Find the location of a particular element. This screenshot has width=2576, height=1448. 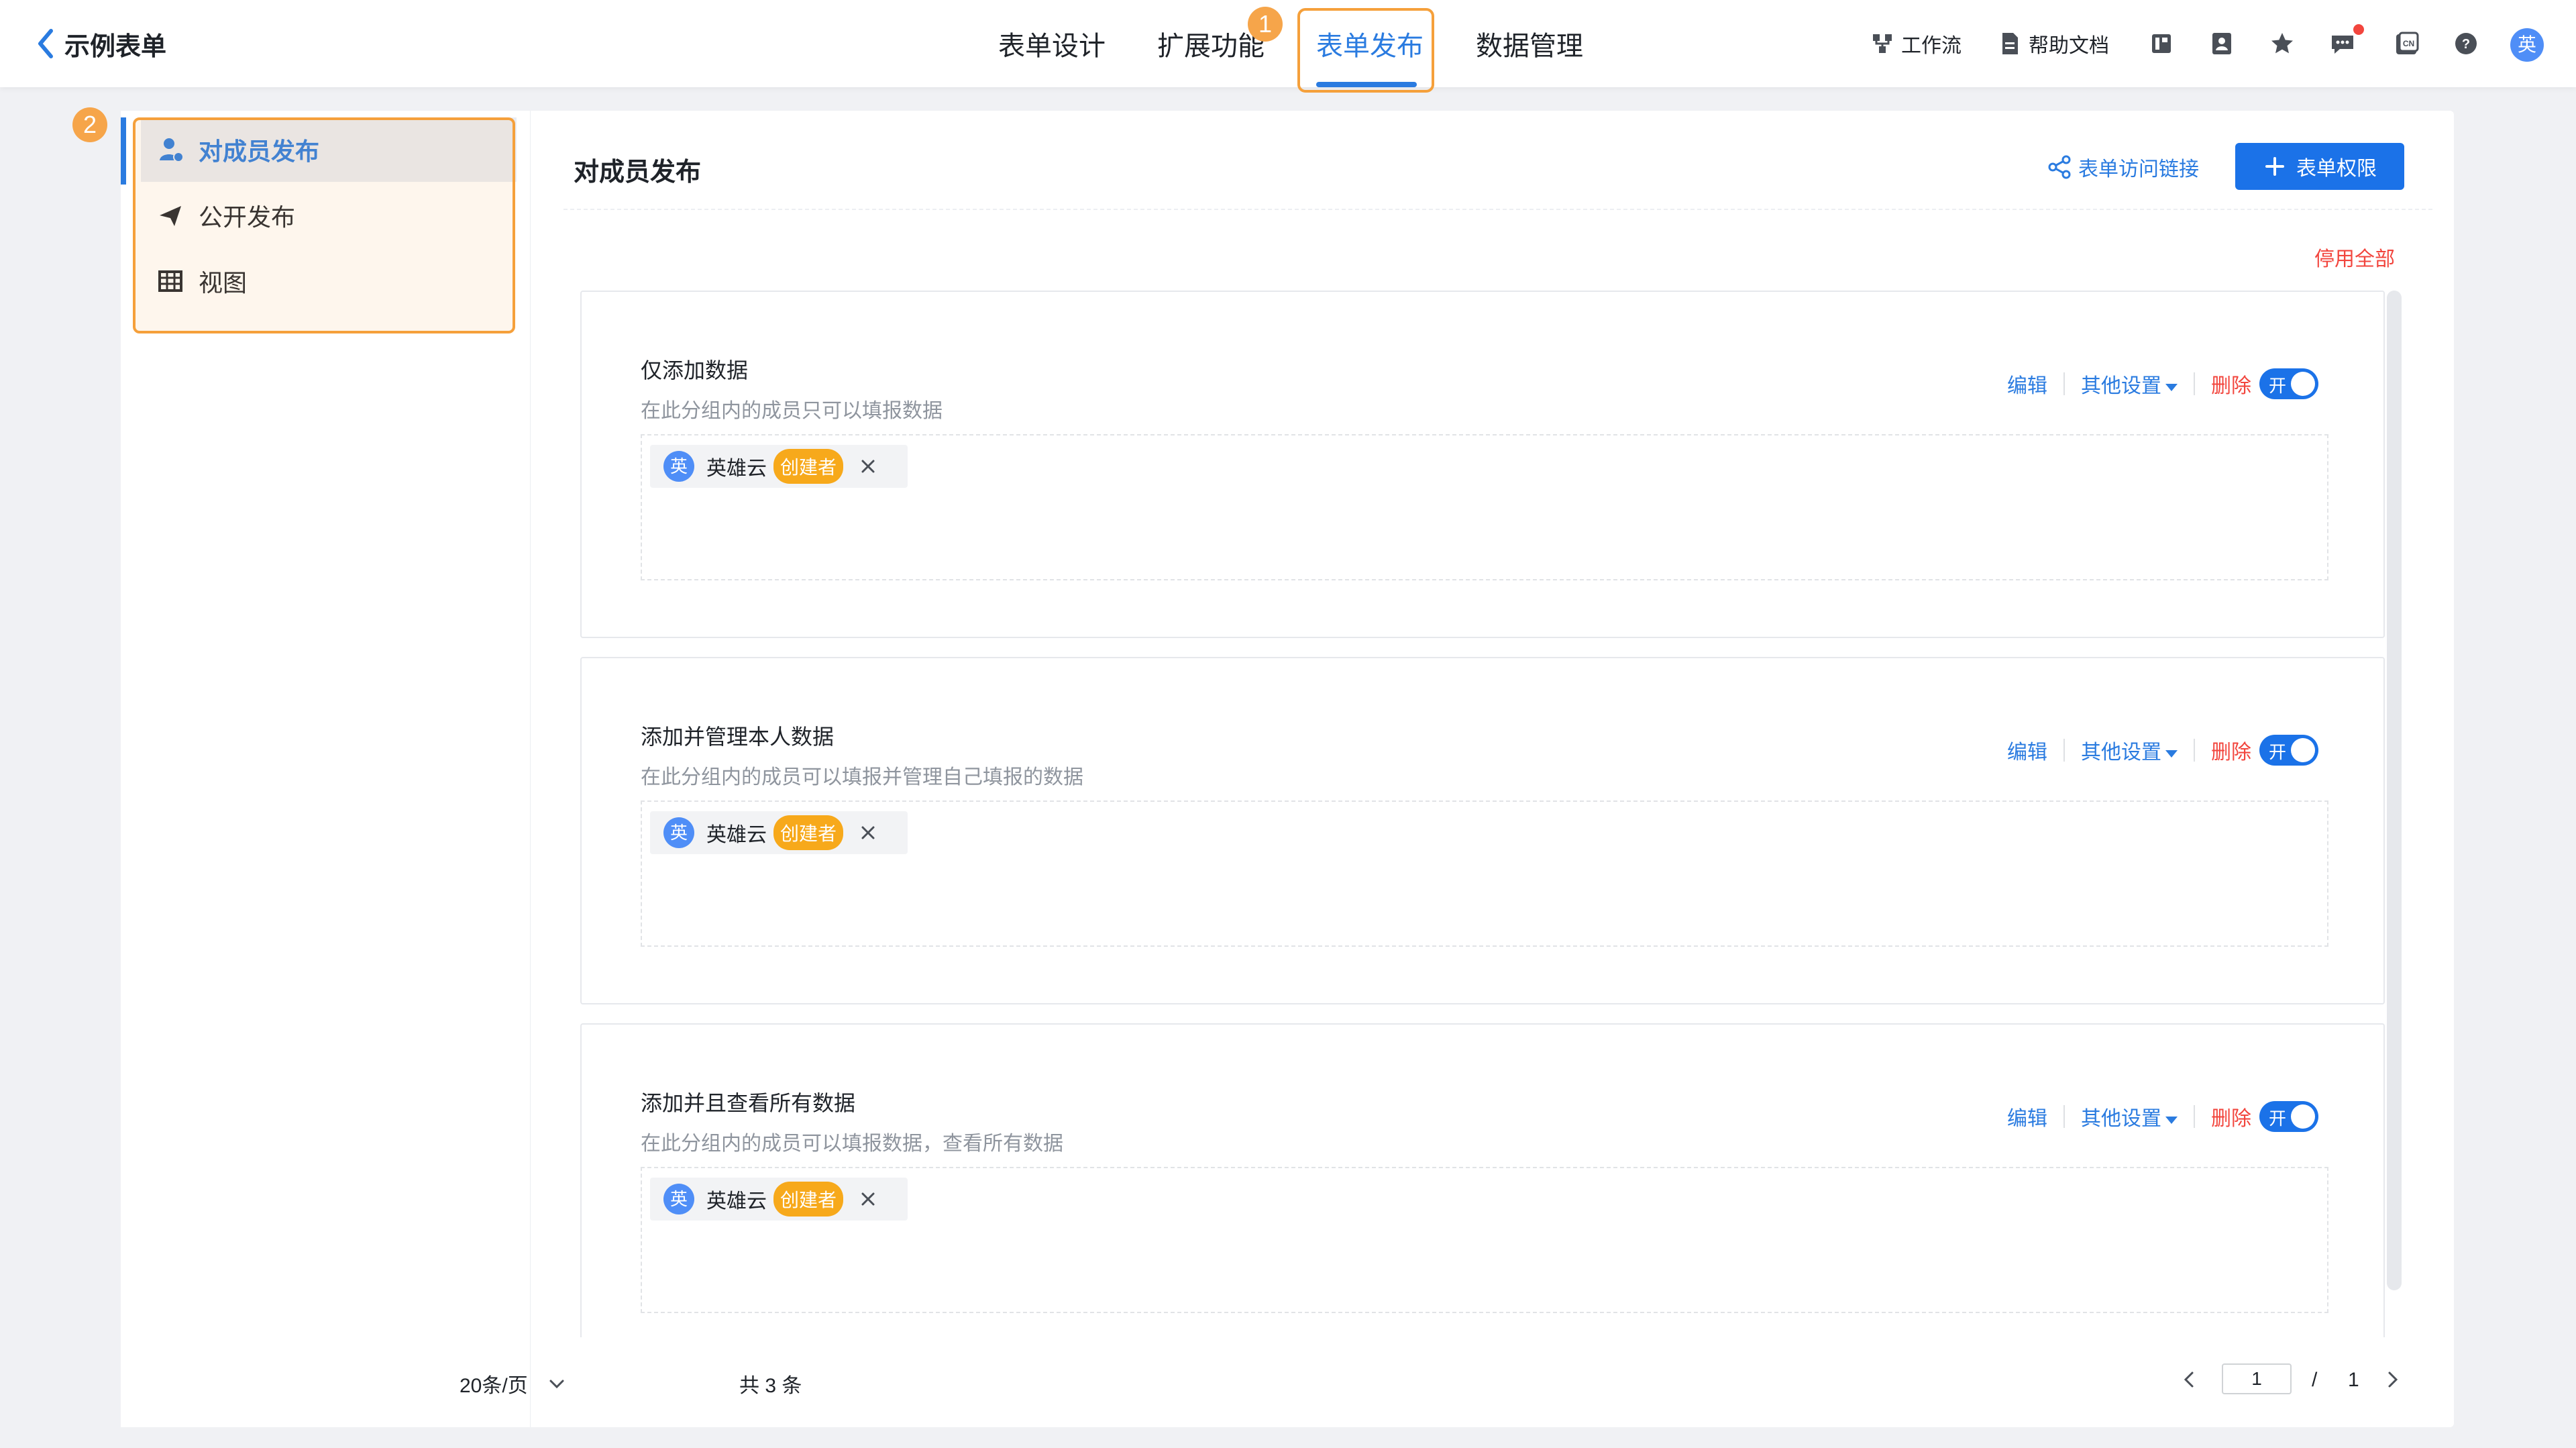

user-avatar: 英 is located at coordinates (2527, 45).